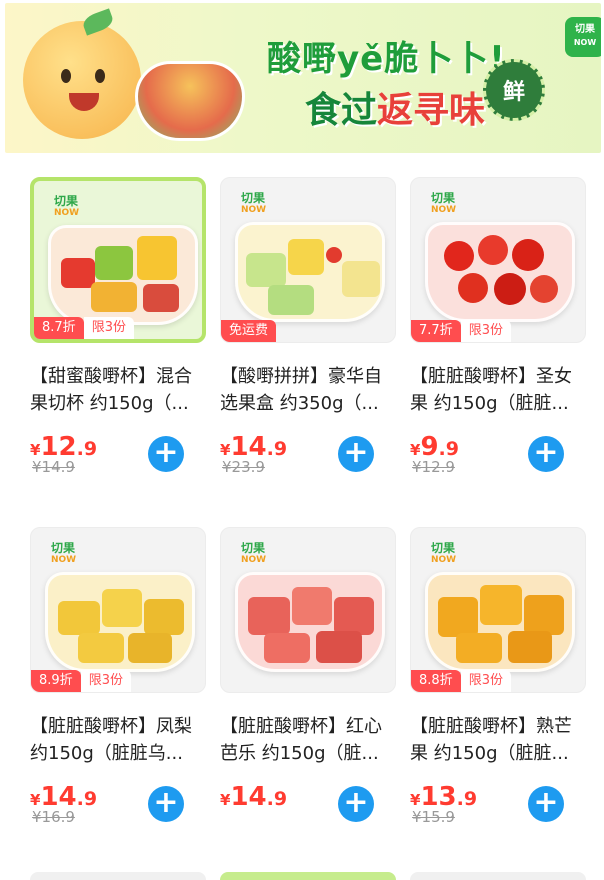 The width and height of the screenshot is (604, 880). What do you see at coordinates (308, 260) in the screenshot?
I see `product-image: 切果 NOW 免运费` at bounding box center [308, 260].